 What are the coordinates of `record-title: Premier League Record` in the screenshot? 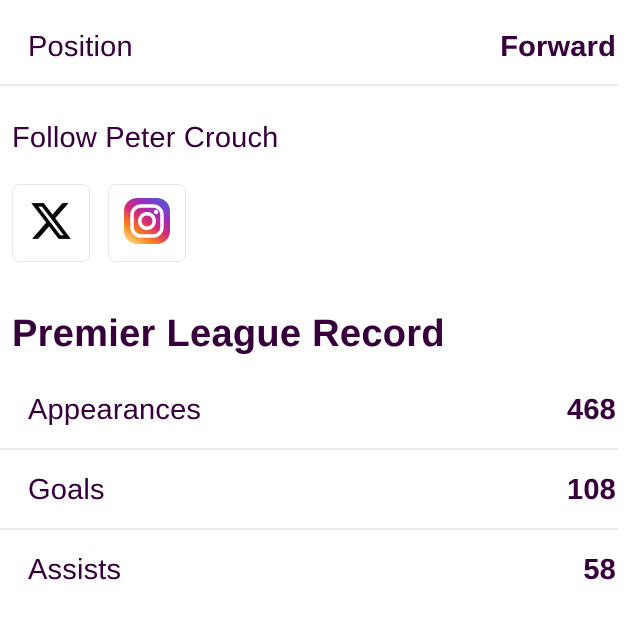 It's located at (228, 334).